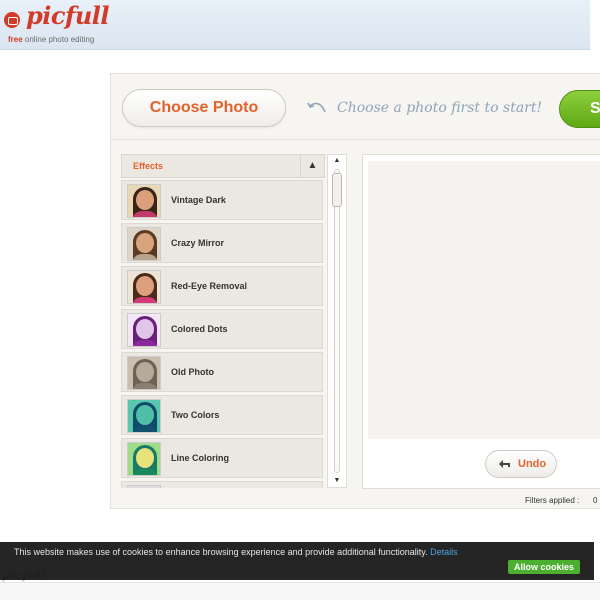  What do you see at coordinates (58, 39) in the screenshot?
I see `tagline-rest: online photo editing` at bounding box center [58, 39].